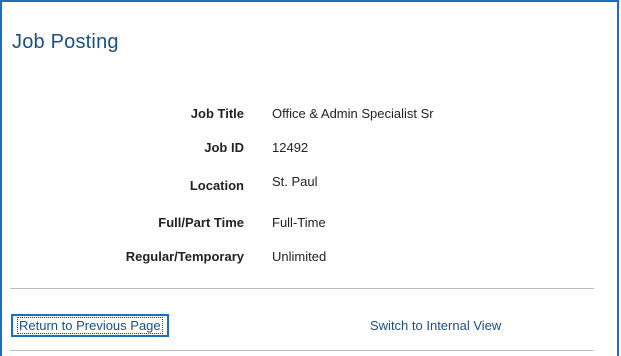  Describe the element at coordinates (216, 185) in the screenshot. I see `location-label: Location` at that location.